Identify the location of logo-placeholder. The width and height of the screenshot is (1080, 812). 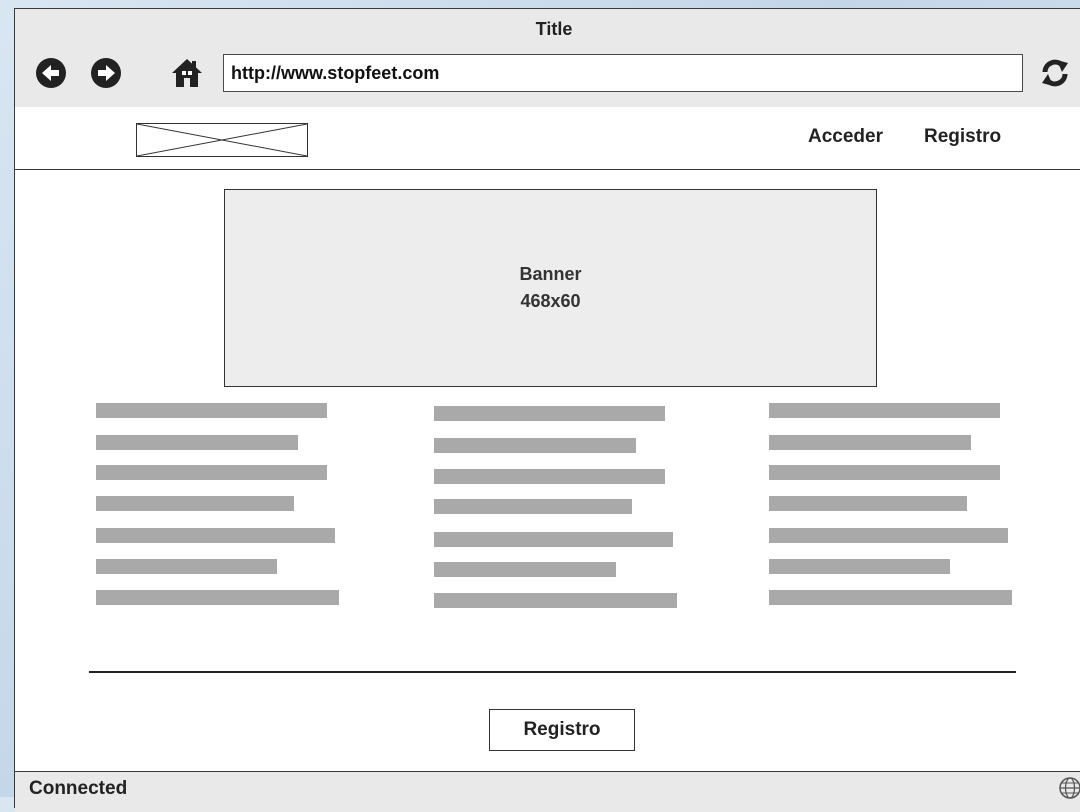
(222, 140).